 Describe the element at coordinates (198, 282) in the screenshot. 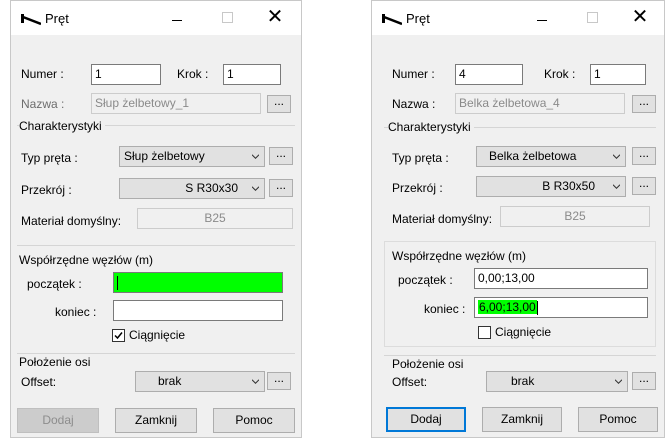

I see `poczatek-input` at that location.